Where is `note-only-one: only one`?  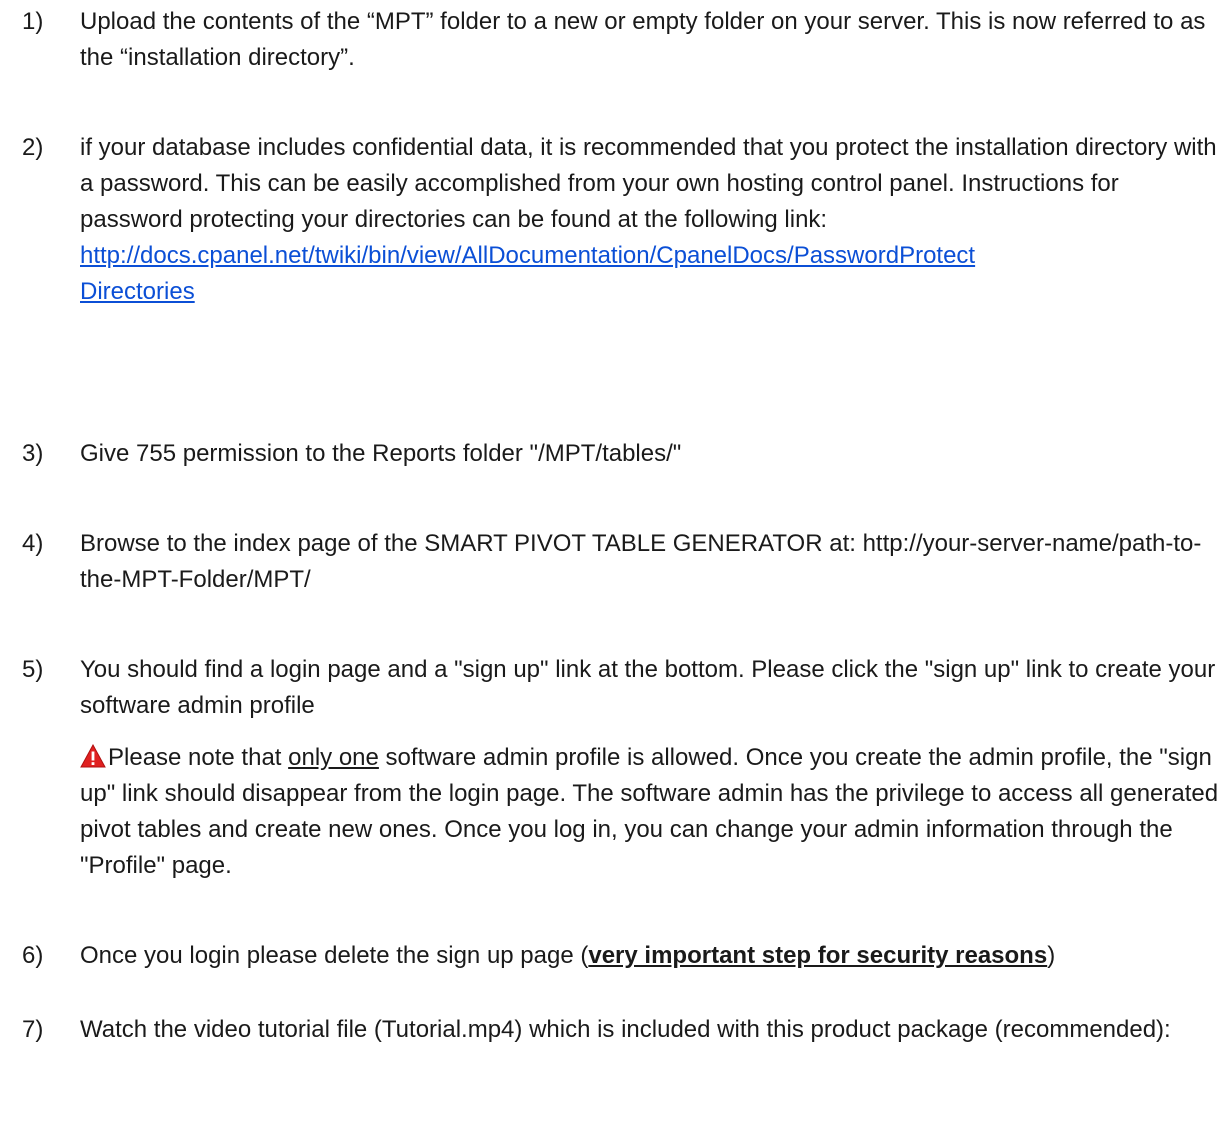
note-only-one: only one is located at coordinates (333, 757).